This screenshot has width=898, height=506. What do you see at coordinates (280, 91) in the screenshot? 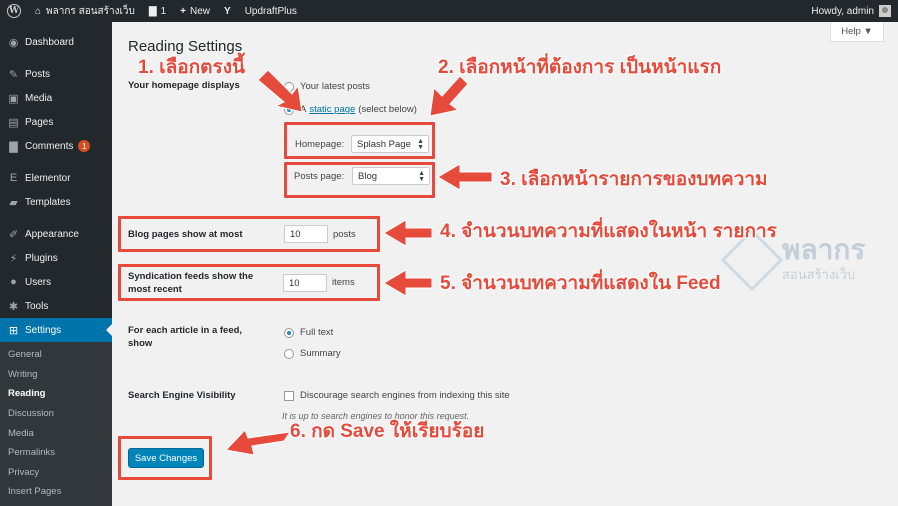
I see `arrow-step-1-icon` at bounding box center [280, 91].